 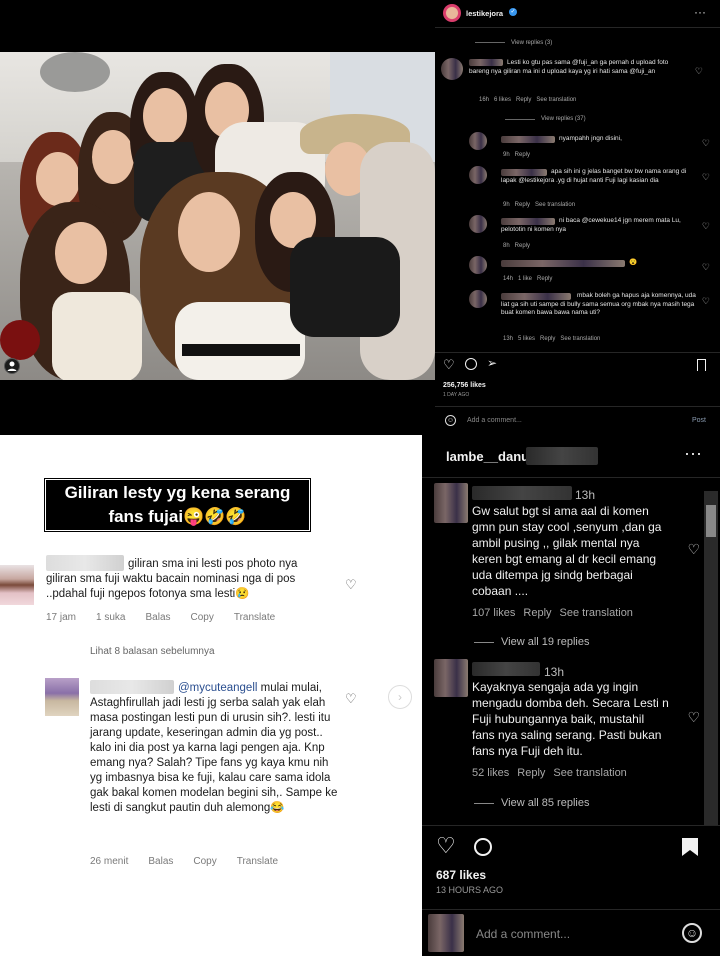 I want to click on comment-meta: 16h 6 likes Reply See translation, so click(x=527, y=100).